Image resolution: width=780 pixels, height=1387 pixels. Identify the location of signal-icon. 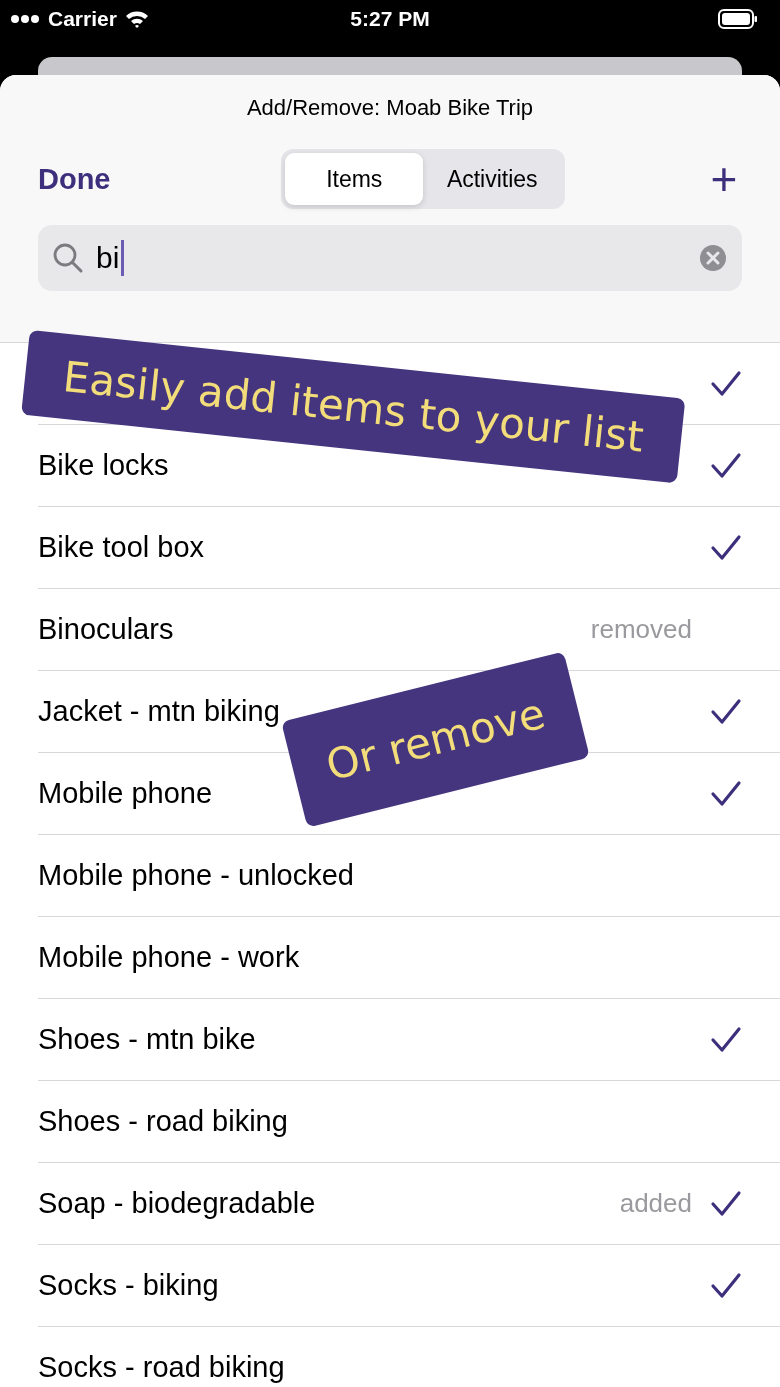
(25, 19).